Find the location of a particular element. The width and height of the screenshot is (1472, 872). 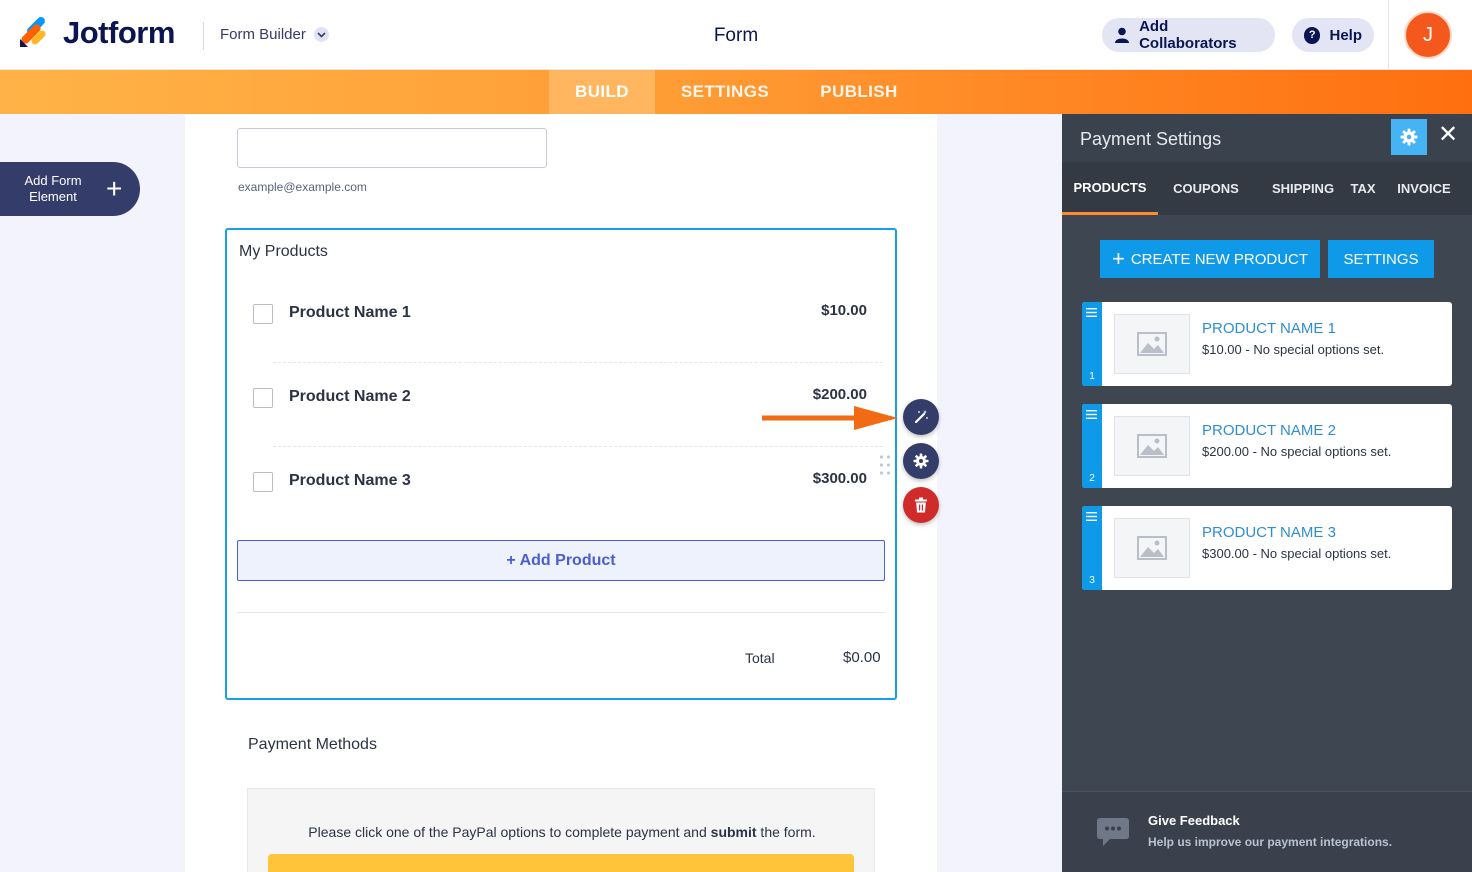

drag-handle: 2 is located at coordinates (1092, 446).